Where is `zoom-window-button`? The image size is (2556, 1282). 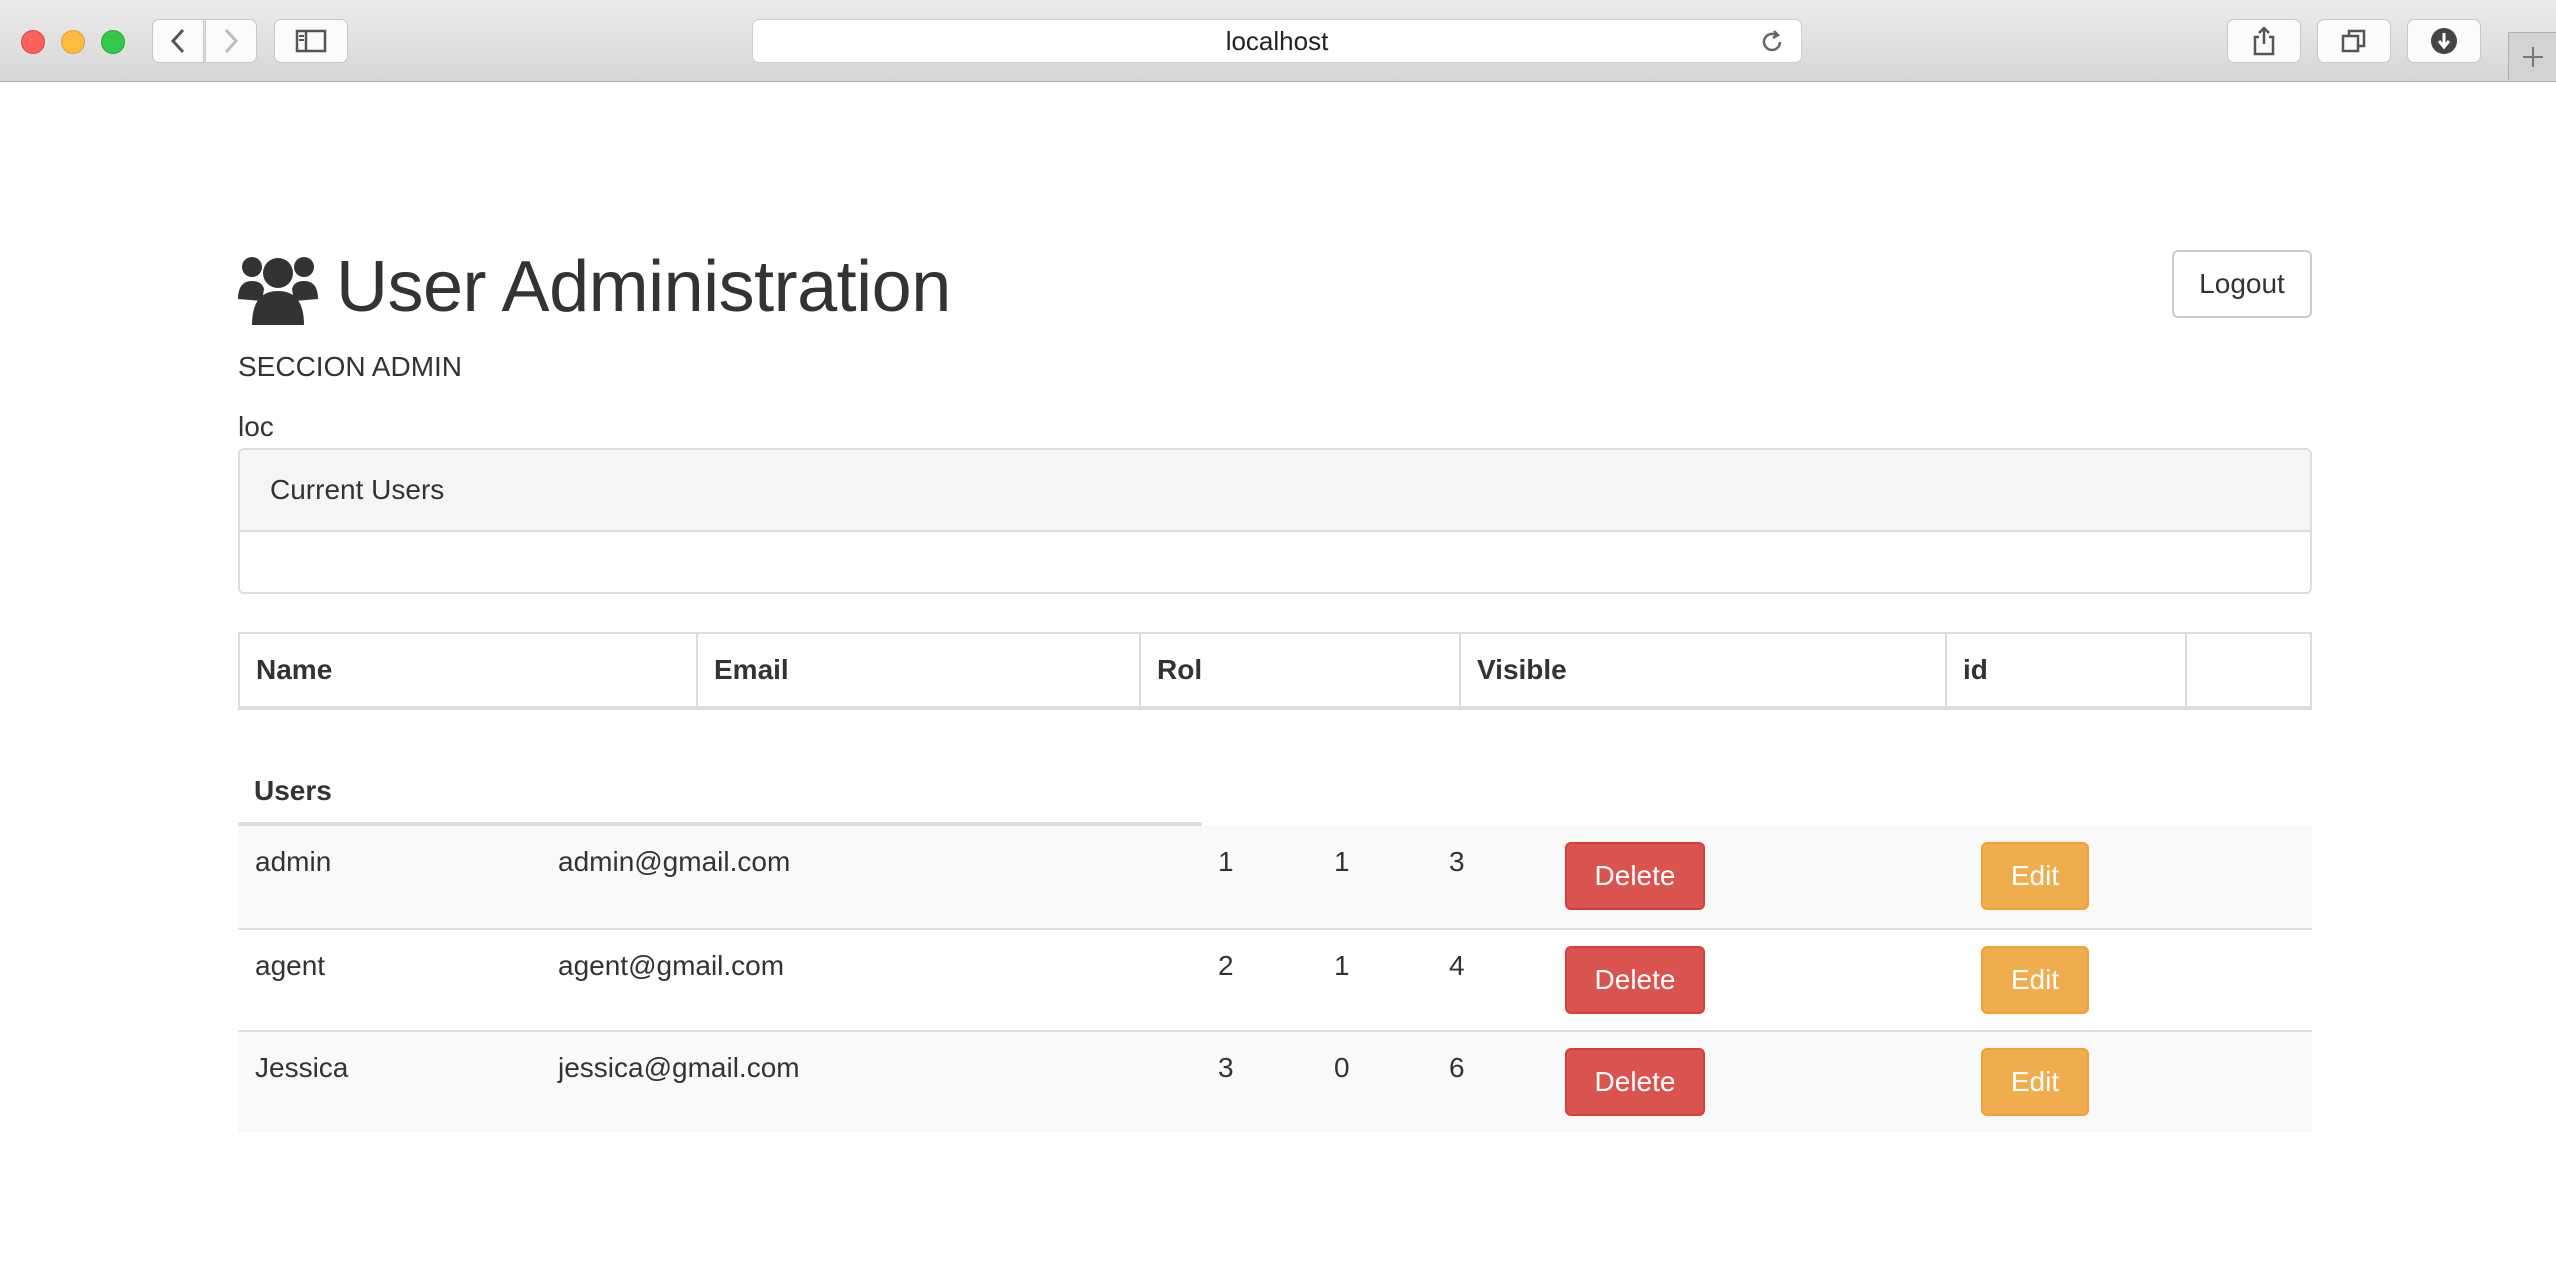 zoom-window-button is located at coordinates (113, 42).